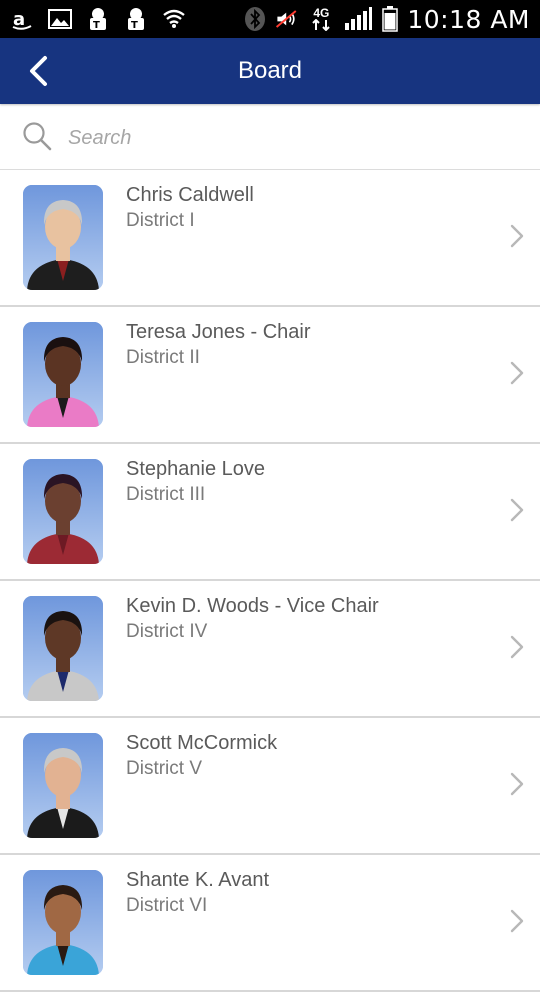  I want to click on battery-icon, so click(390, 19).